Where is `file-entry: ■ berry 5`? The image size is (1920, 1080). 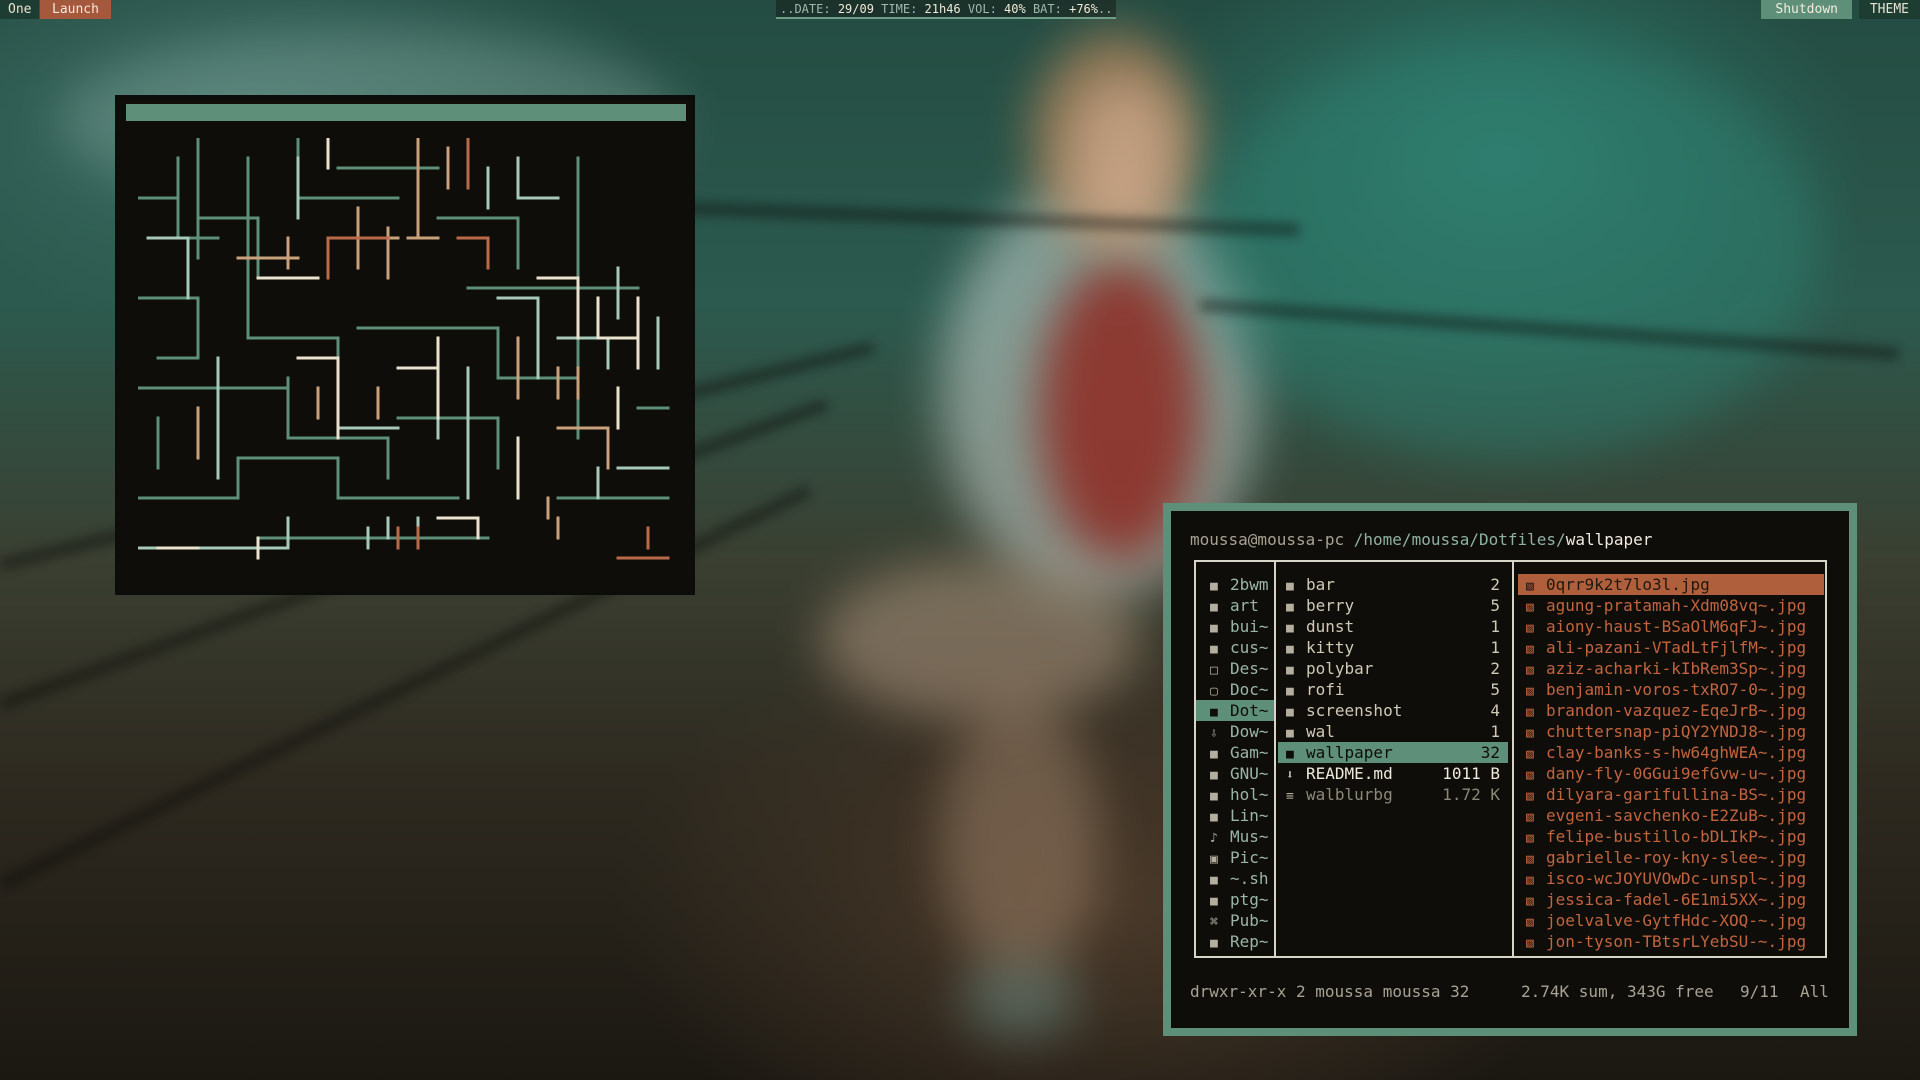 file-entry: ■ berry 5 is located at coordinates (1393, 605).